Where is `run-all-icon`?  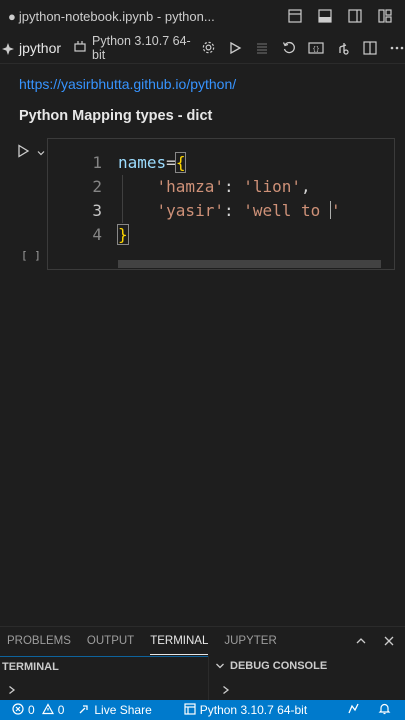 run-all-icon is located at coordinates (235, 48).